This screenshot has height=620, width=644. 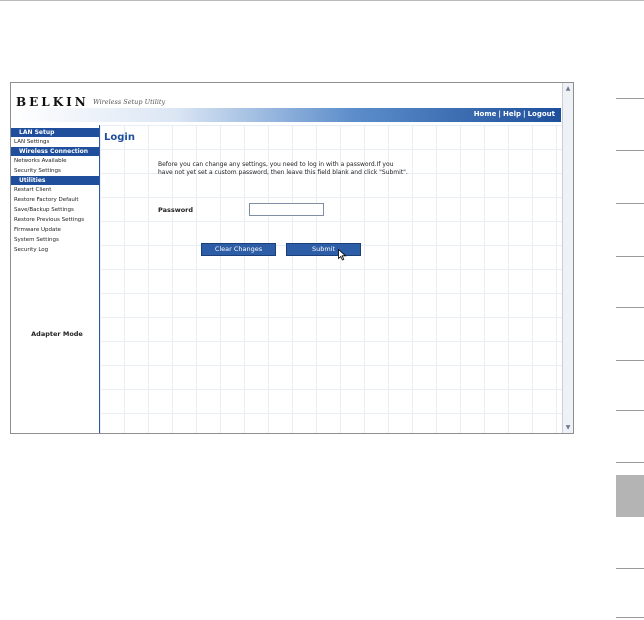 I want to click on top-nav-links: Home | Help | Logout, so click(x=514, y=114).